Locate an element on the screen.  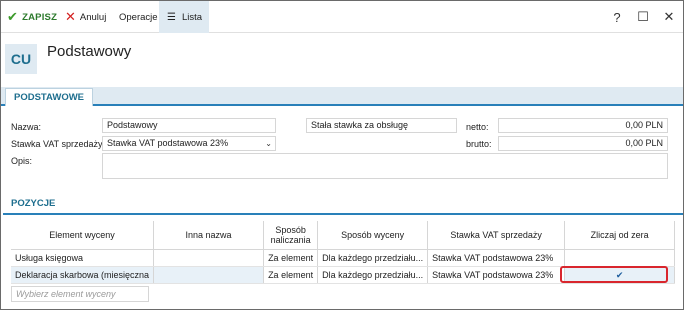
col-header-vat: Stawka VAT sprzedaży is located at coordinates (496, 235).